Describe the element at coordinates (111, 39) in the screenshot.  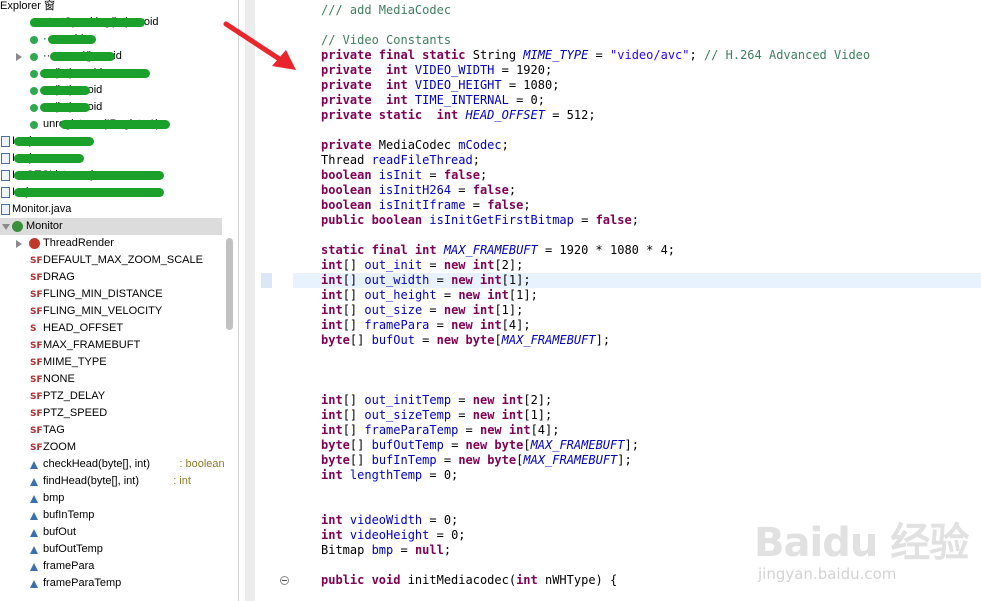
I see `outline-item: ··· : void` at that location.